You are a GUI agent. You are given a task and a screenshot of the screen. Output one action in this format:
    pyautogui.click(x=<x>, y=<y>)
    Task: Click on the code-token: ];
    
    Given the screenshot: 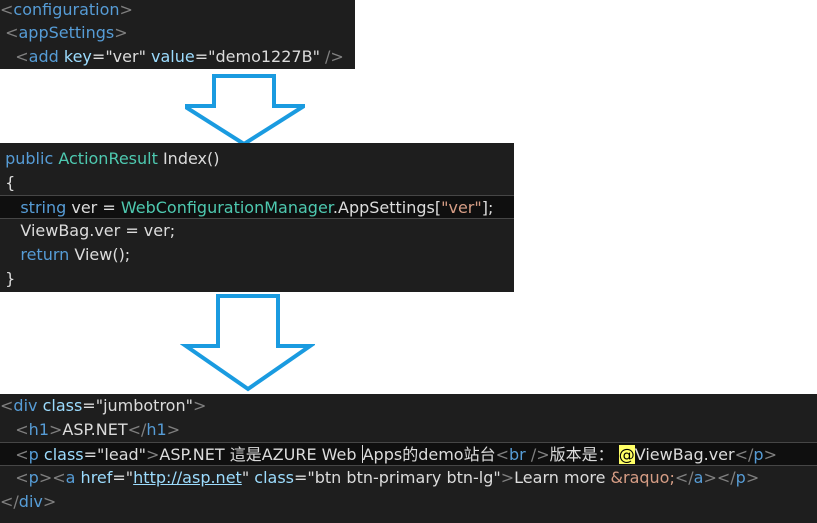 What is the action you would take?
    pyautogui.click(x=487, y=207)
    